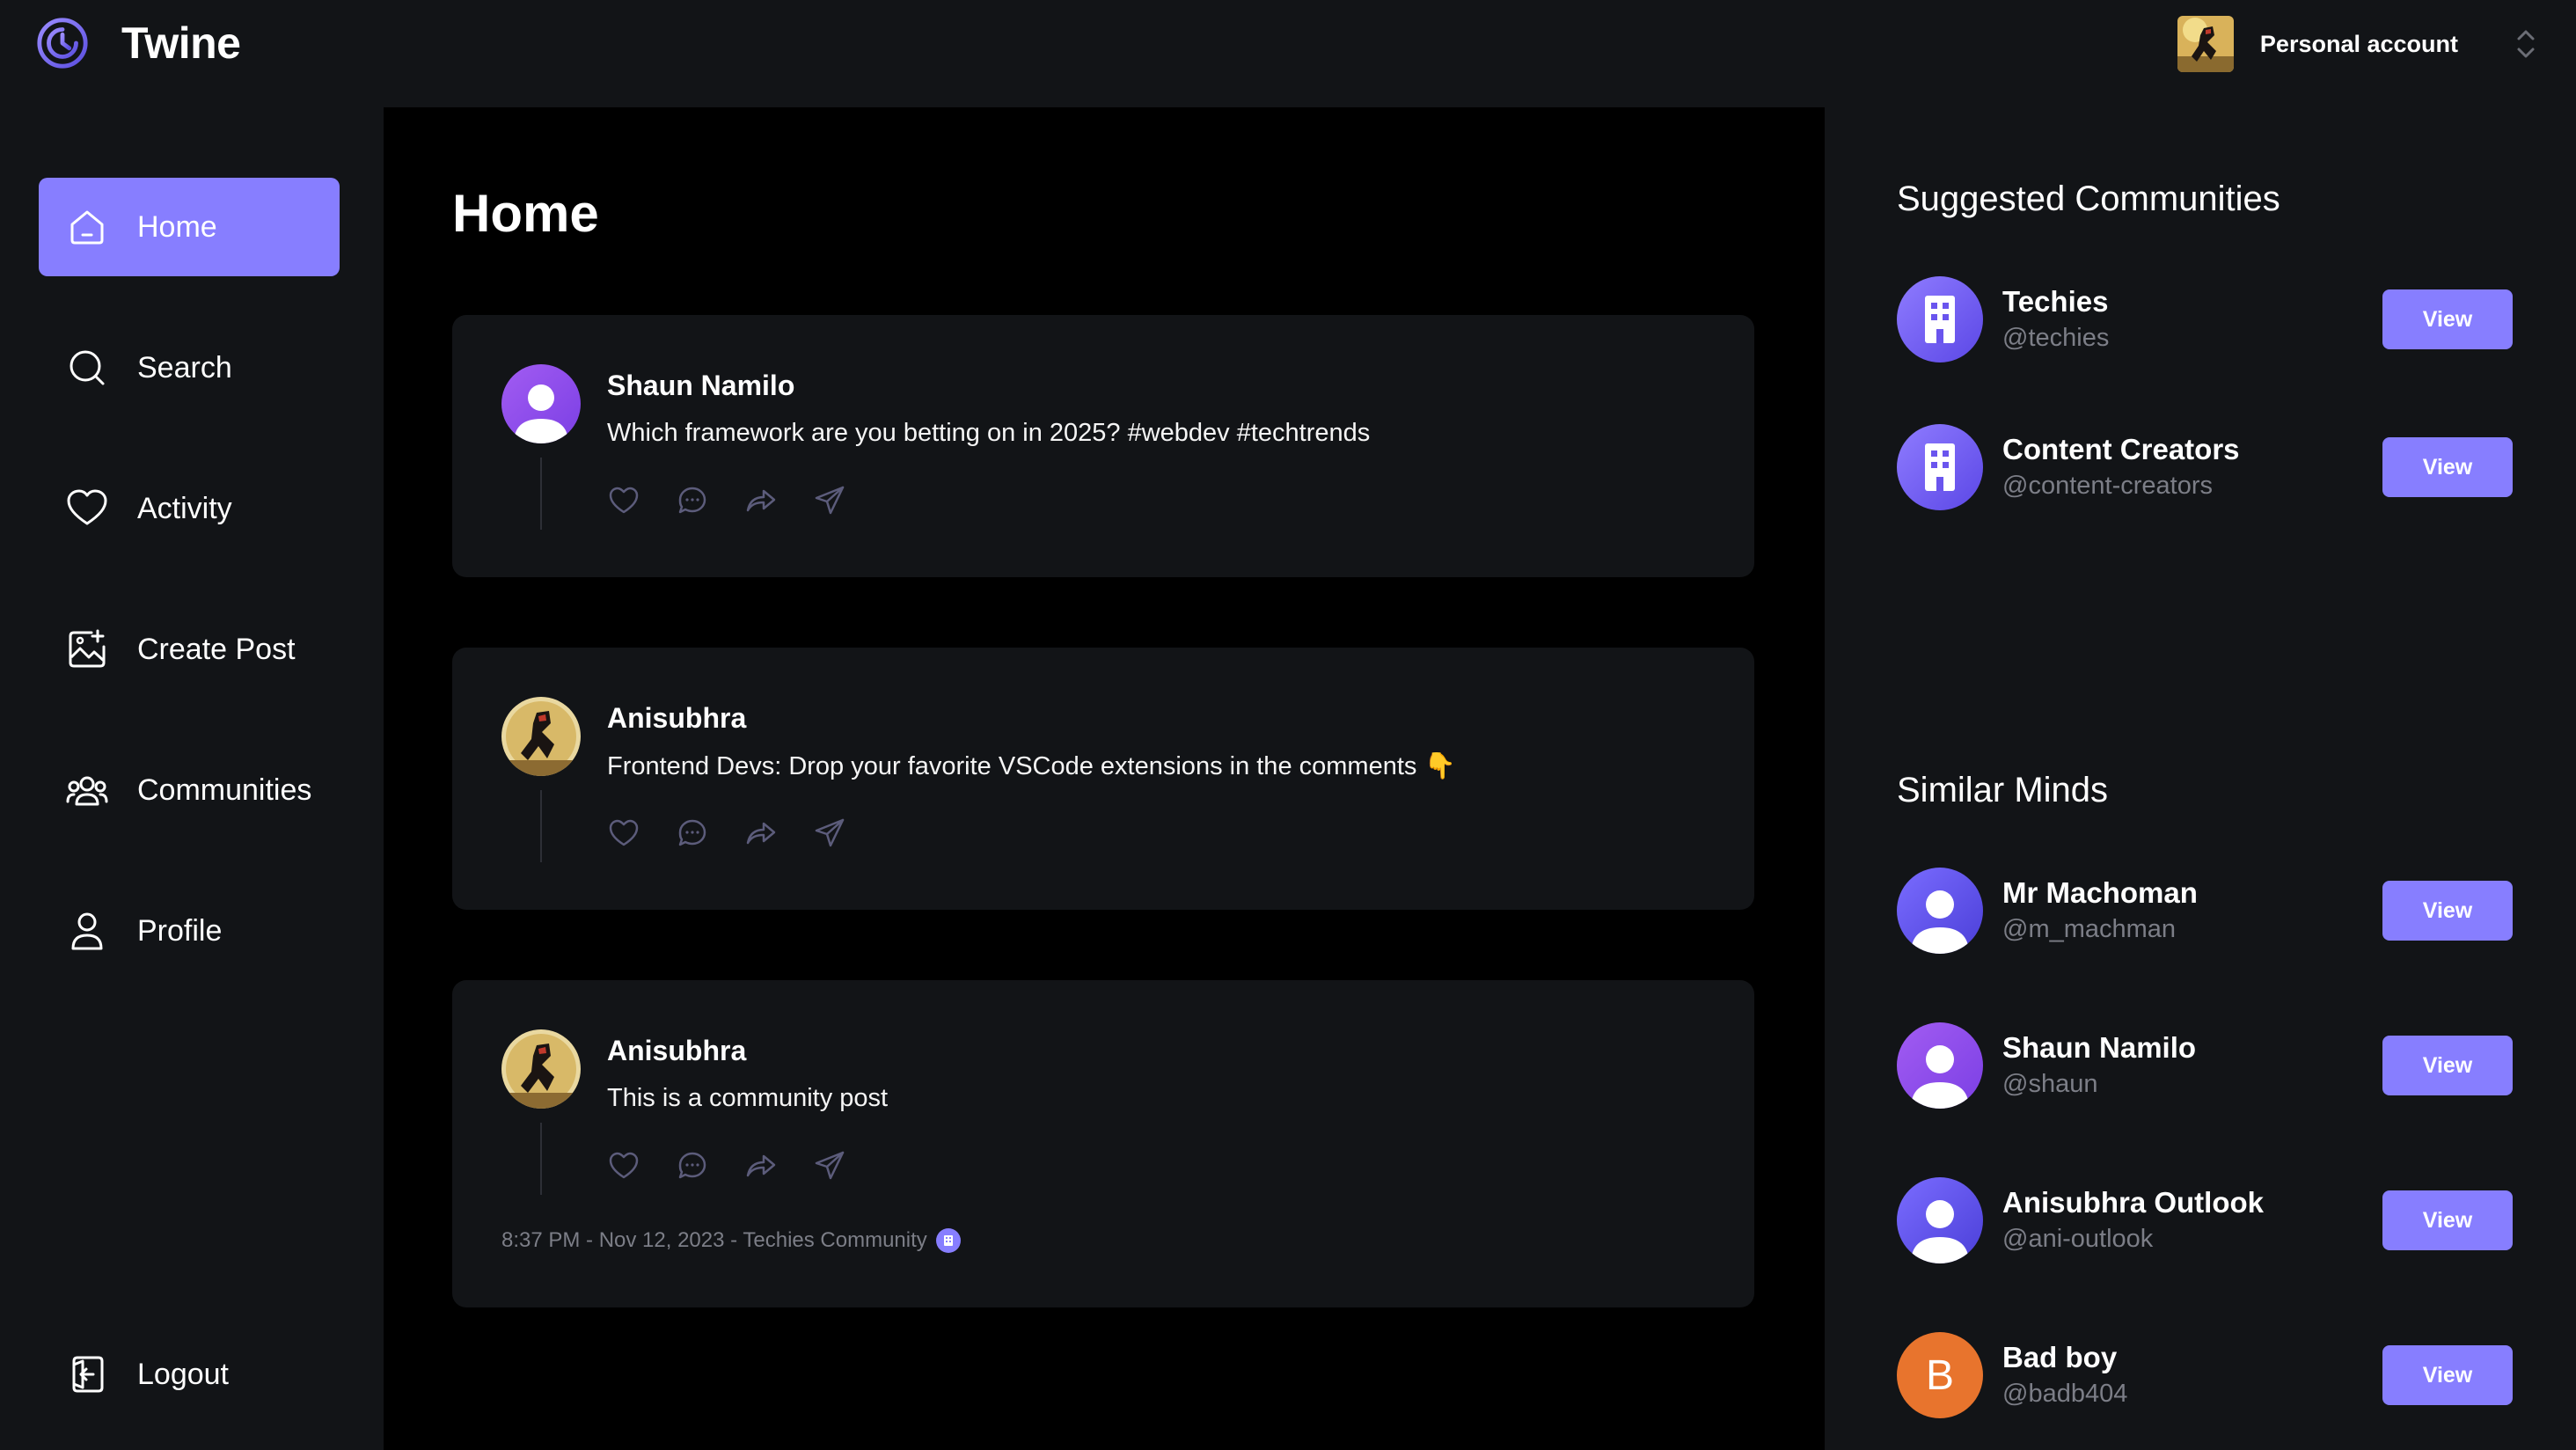 This screenshot has height=1450, width=2576. I want to click on community-name: Content Creators, so click(2121, 449).